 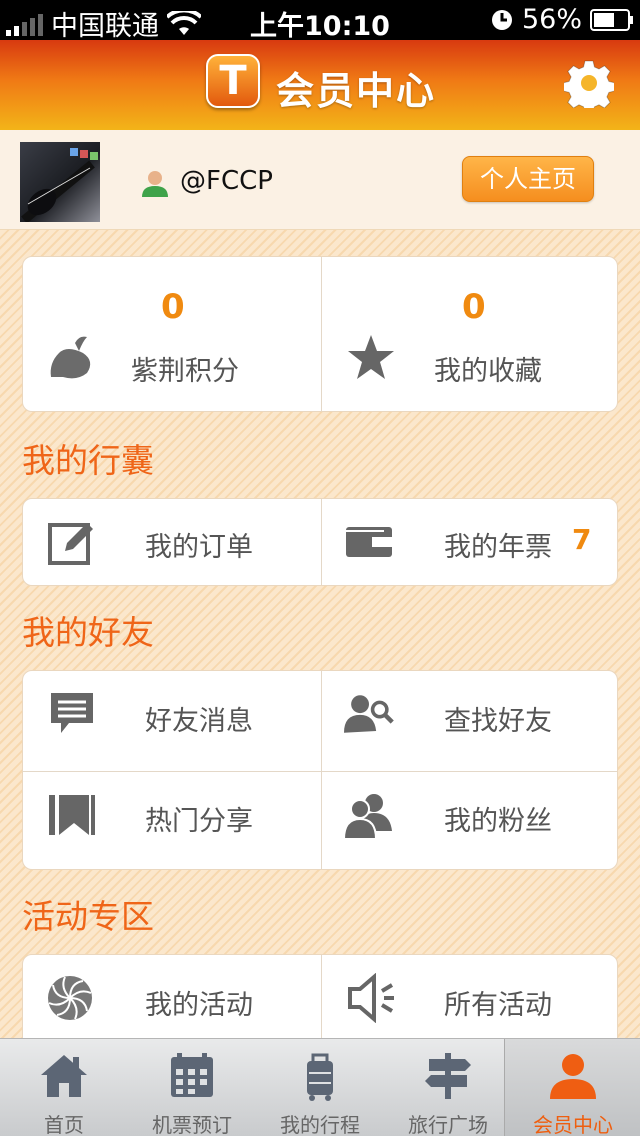 I want to click on tab-bar: 首页 机票预订 我的行程 旅行广场 会员中心, so click(x=320, y=1087).